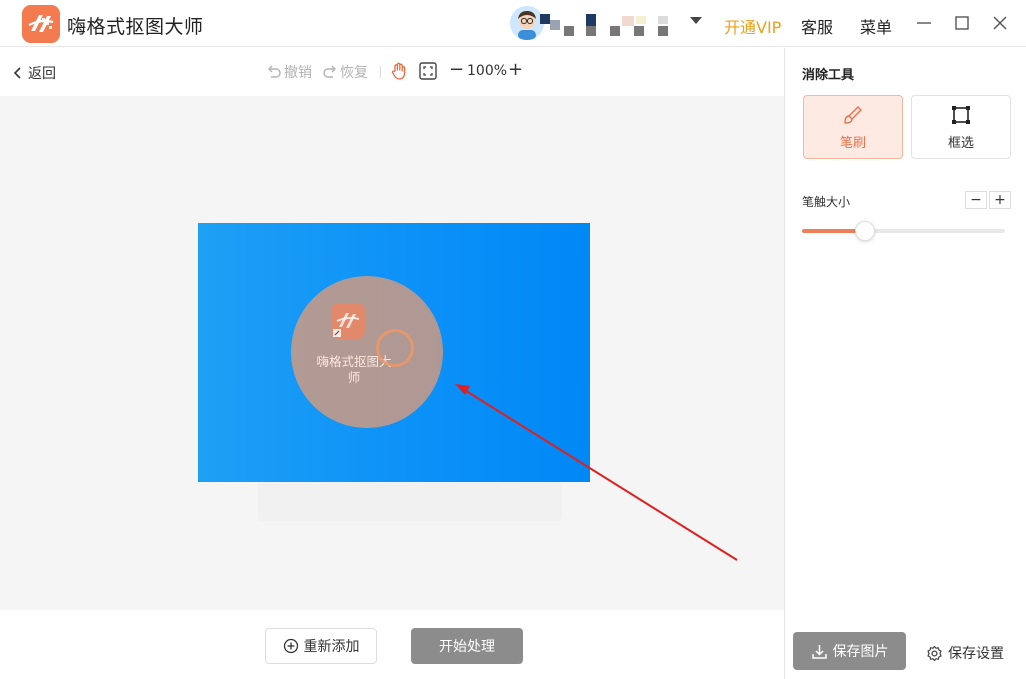 This screenshot has width=1026, height=679. I want to click on download-icon, so click(819, 651).